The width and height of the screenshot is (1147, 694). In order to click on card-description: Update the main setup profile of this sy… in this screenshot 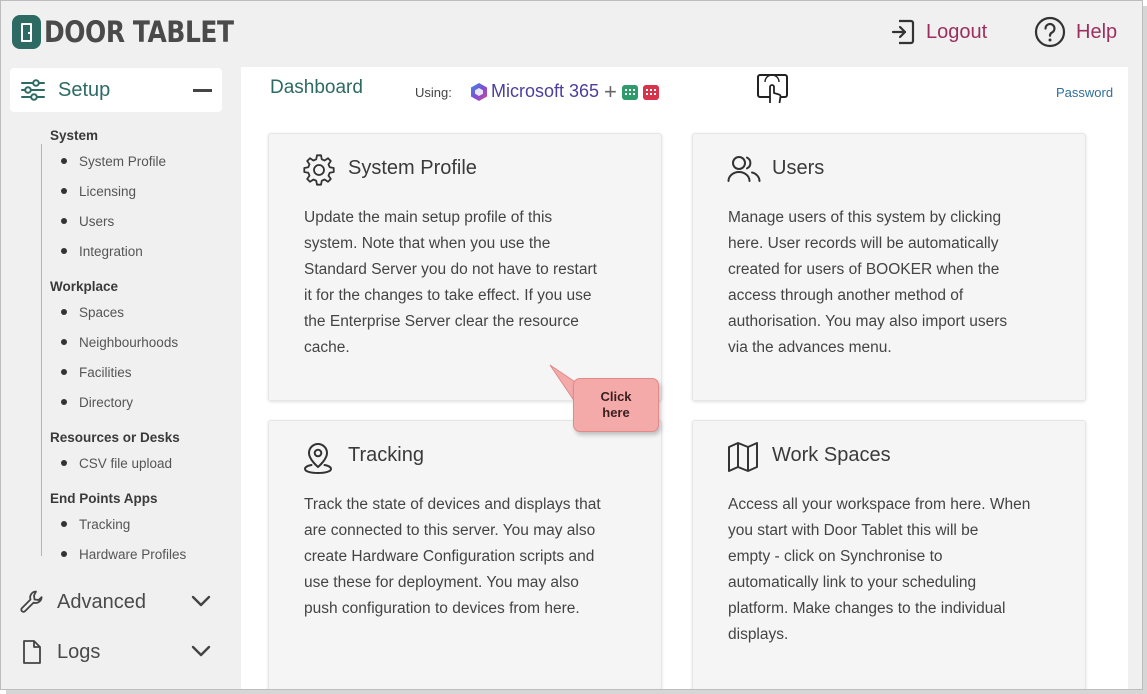, I will do `click(469, 283)`.